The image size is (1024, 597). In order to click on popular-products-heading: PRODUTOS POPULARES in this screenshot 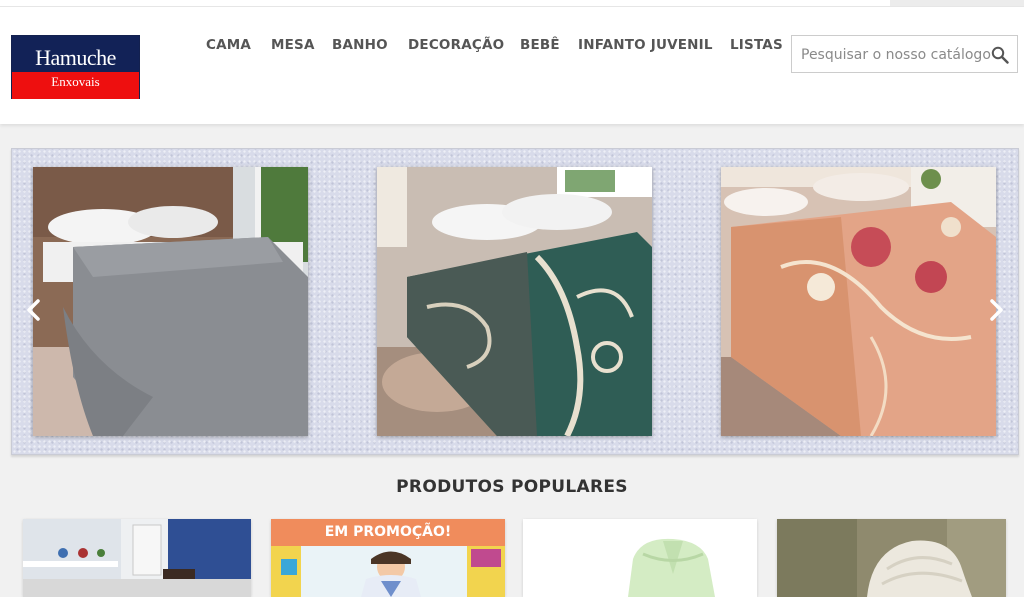, I will do `click(512, 487)`.